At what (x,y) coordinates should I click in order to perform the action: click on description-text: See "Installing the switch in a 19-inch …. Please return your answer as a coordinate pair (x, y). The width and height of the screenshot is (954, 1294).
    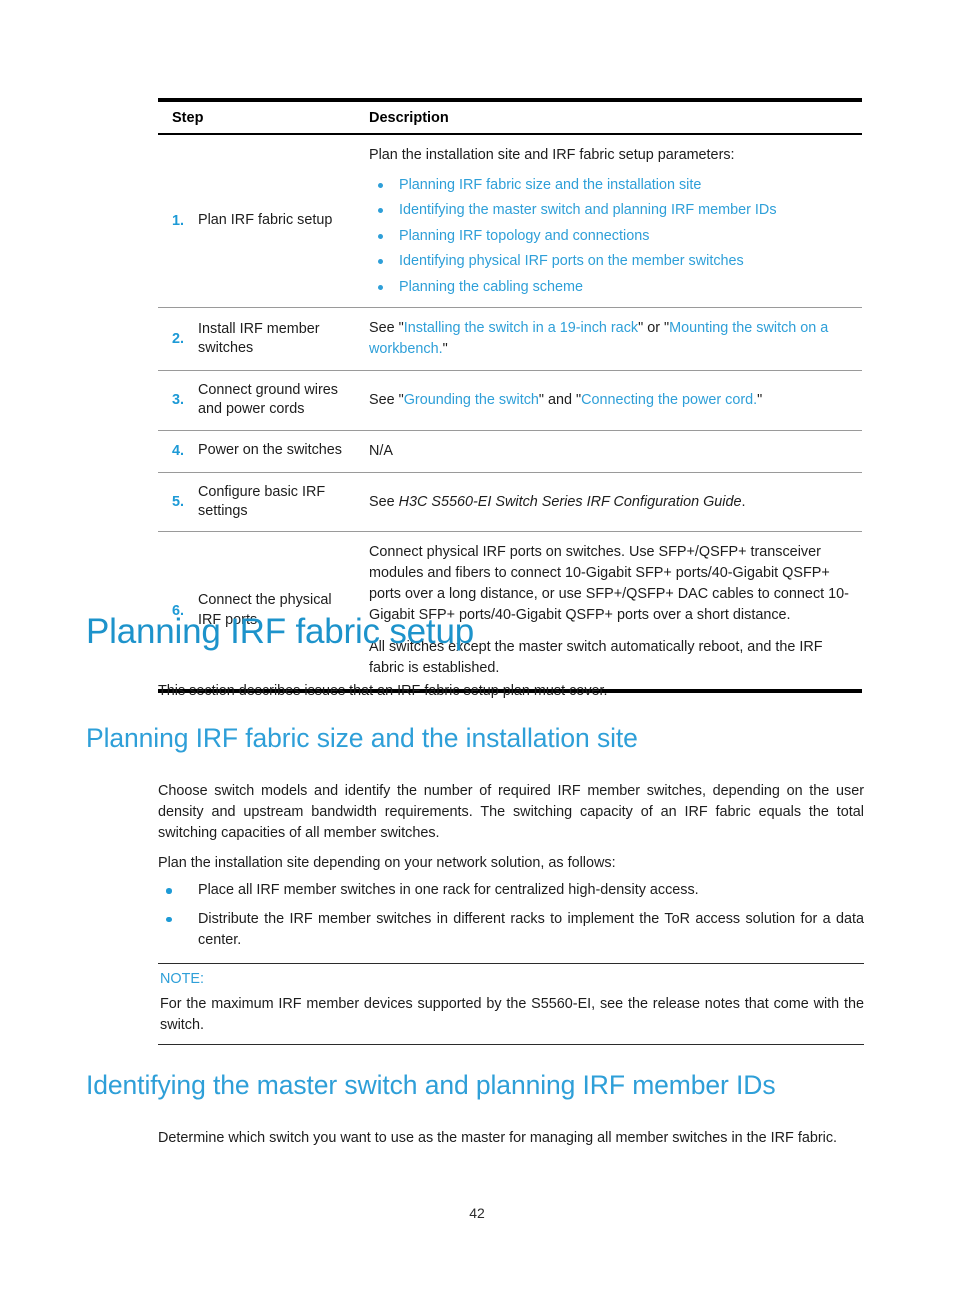
    Looking at the image, I should click on (612, 339).